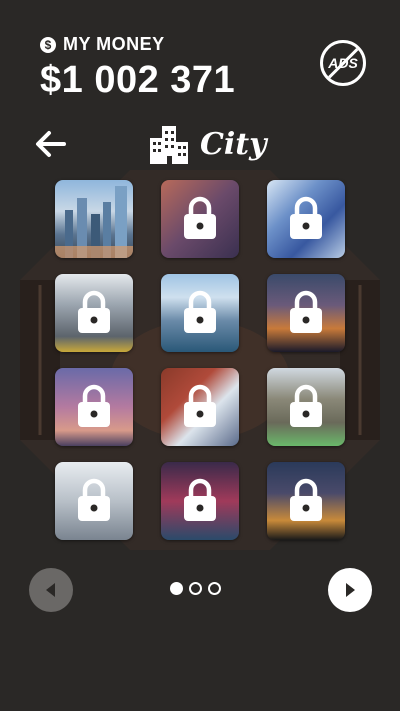  Describe the element at coordinates (138, 80) in the screenshot. I see `money-value: $1 002 371` at that location.